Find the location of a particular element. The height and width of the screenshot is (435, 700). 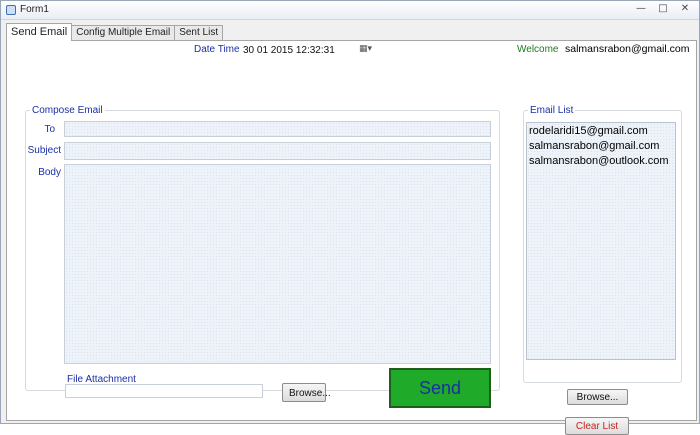

list-item: rodelaridi15@gmail.com is located at coordinates (601, 131).